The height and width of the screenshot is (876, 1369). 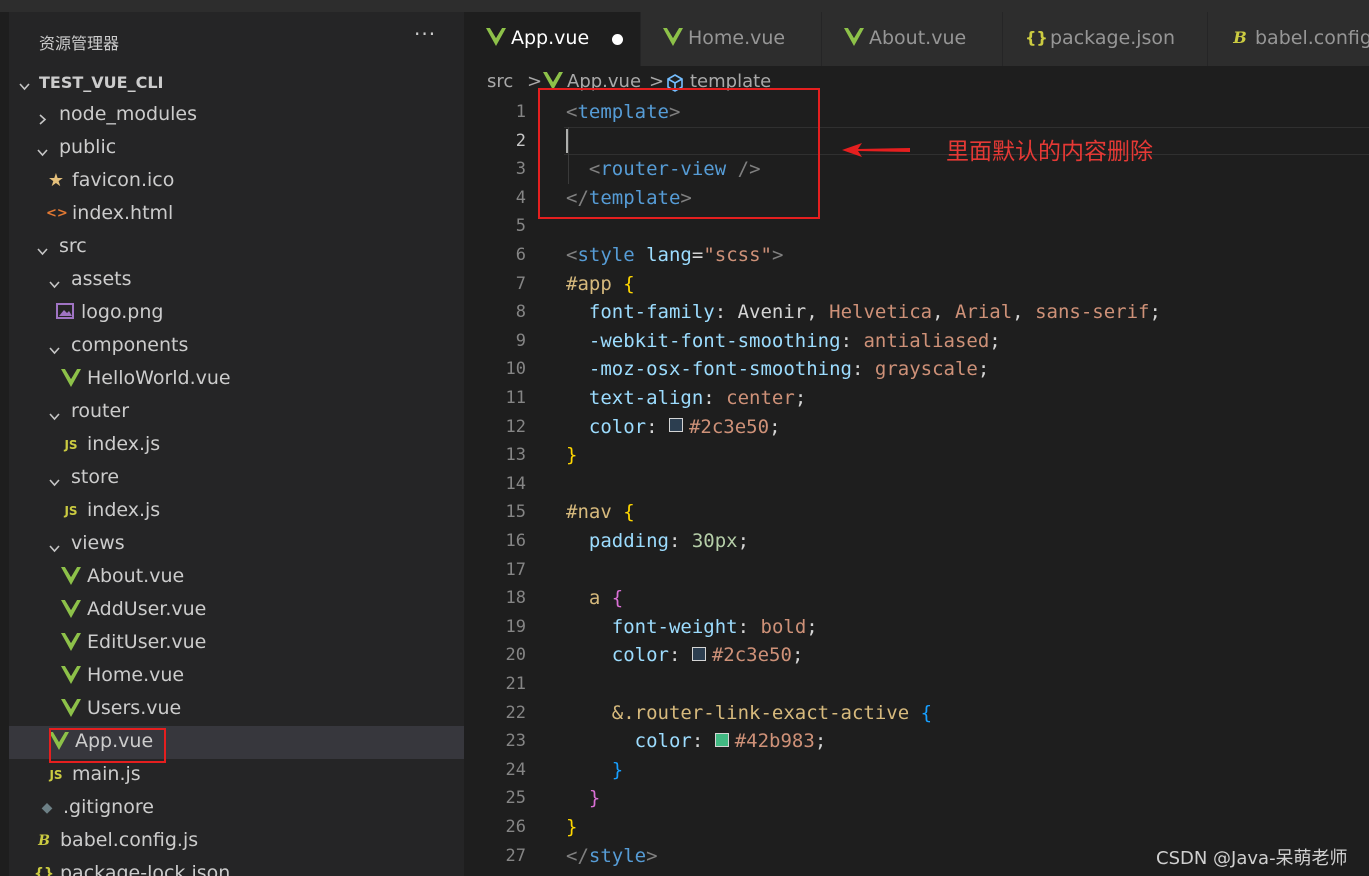 I want to click on code-line: 13}, so click(x=916, y=455).